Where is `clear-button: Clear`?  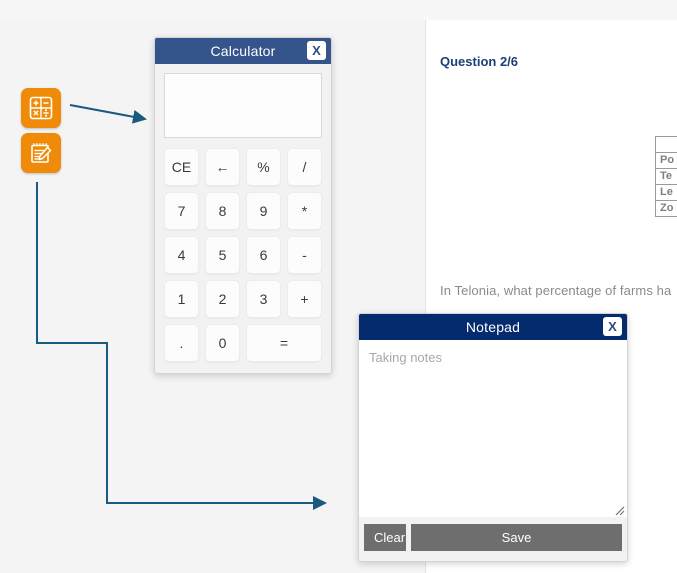
clear-button: Clear is located at coordinates (385, 537).